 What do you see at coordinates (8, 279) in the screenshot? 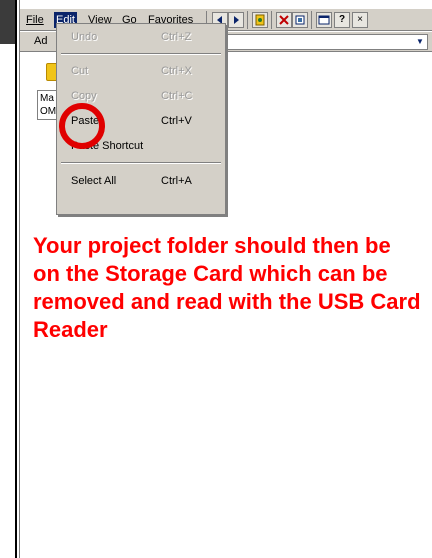
I see `left-panel-edge` at bounding box center [8, 279].